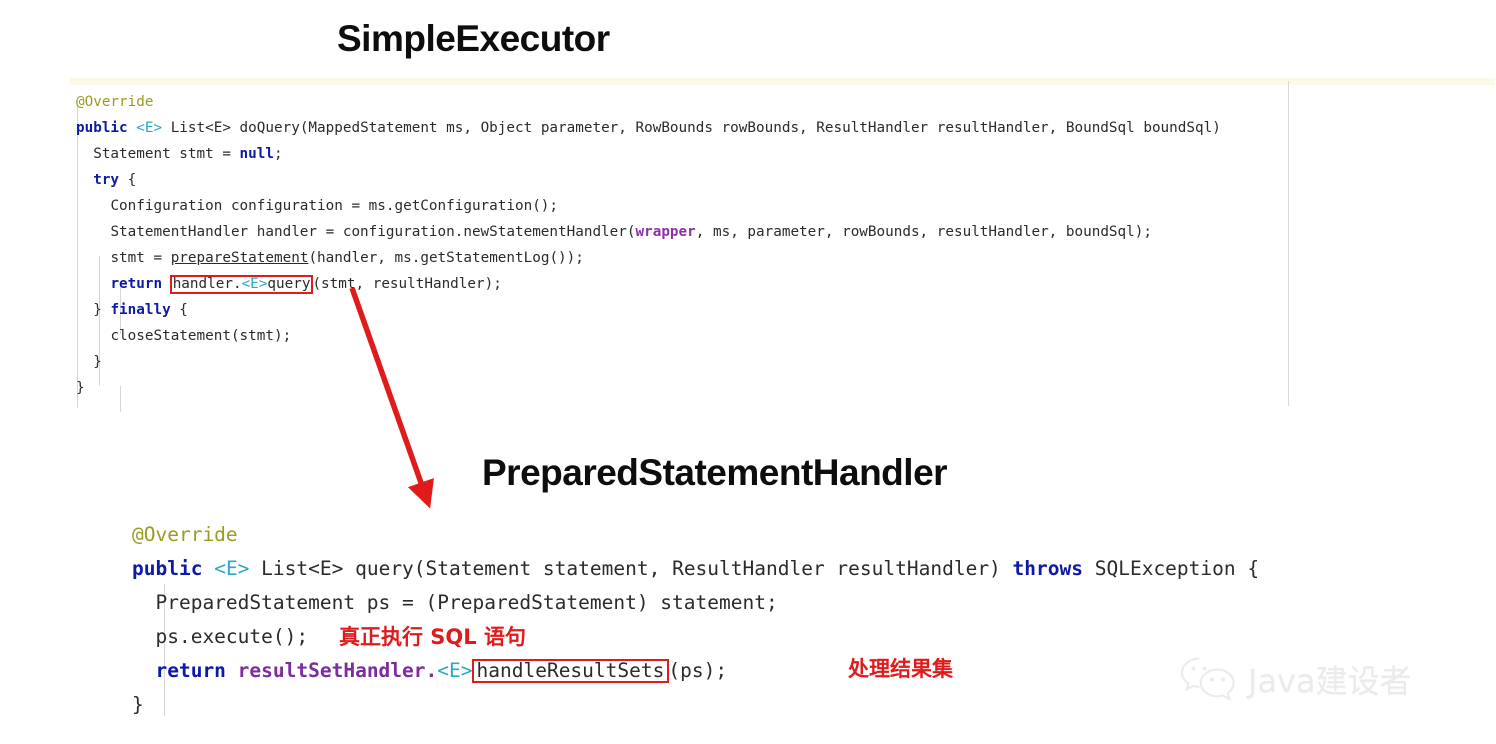  Describe the element at coordinates (278, 154) in the screenshot. I see `code-token-stmt-decl-b: ;` at that location.